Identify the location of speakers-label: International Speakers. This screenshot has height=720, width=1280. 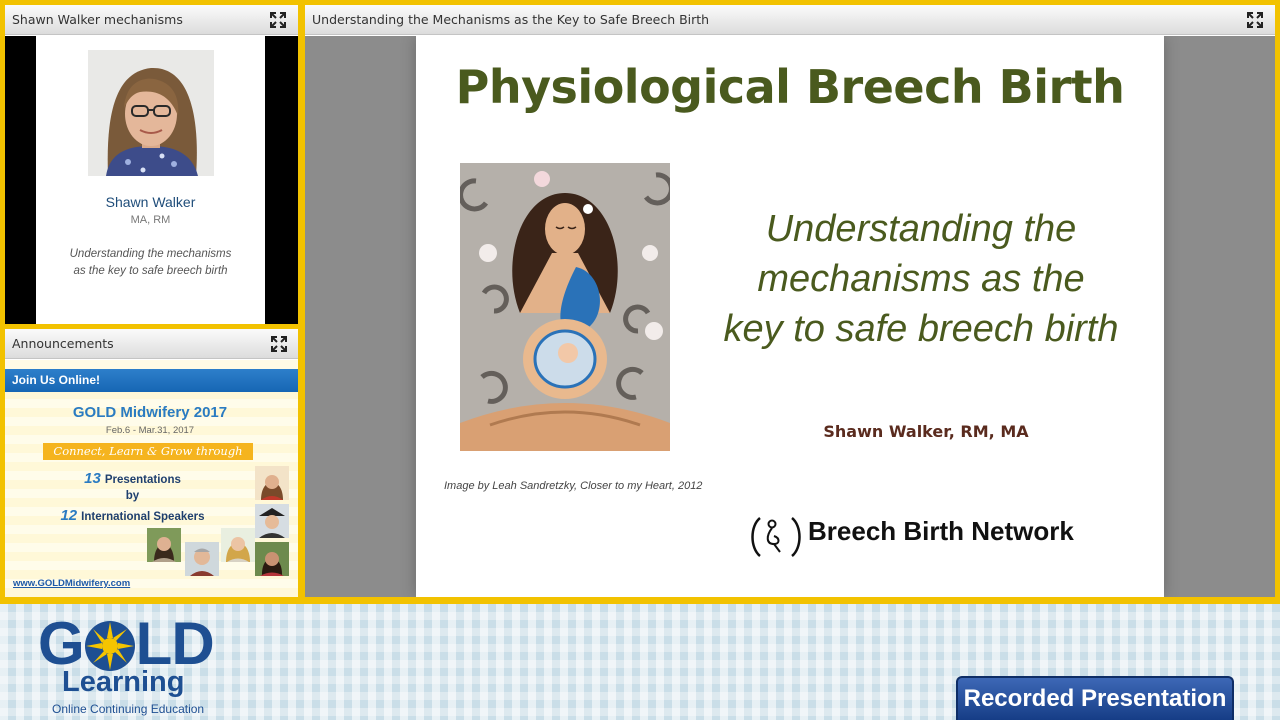
(143, 517).